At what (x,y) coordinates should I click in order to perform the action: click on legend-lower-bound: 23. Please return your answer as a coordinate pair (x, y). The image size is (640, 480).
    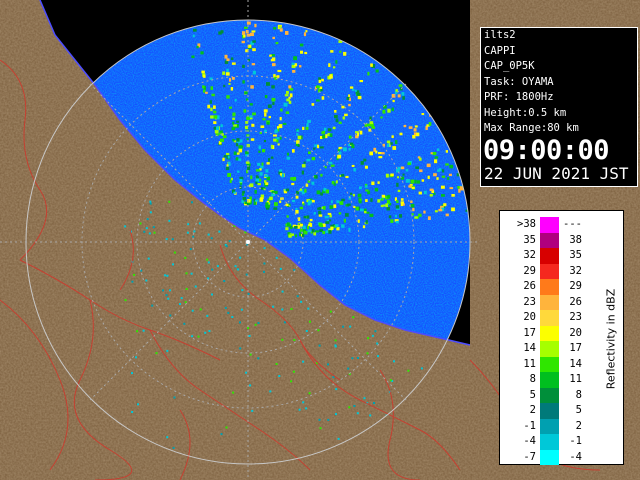
    Looking at the image, I should click on (529, 301).